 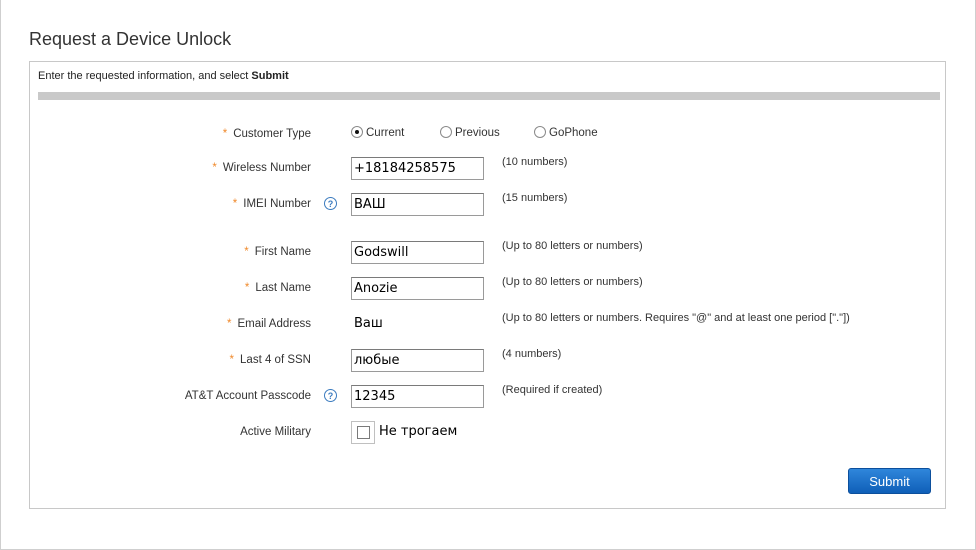 I want to click on last-name-label-text: Last Name, so click(x=283, y=288).